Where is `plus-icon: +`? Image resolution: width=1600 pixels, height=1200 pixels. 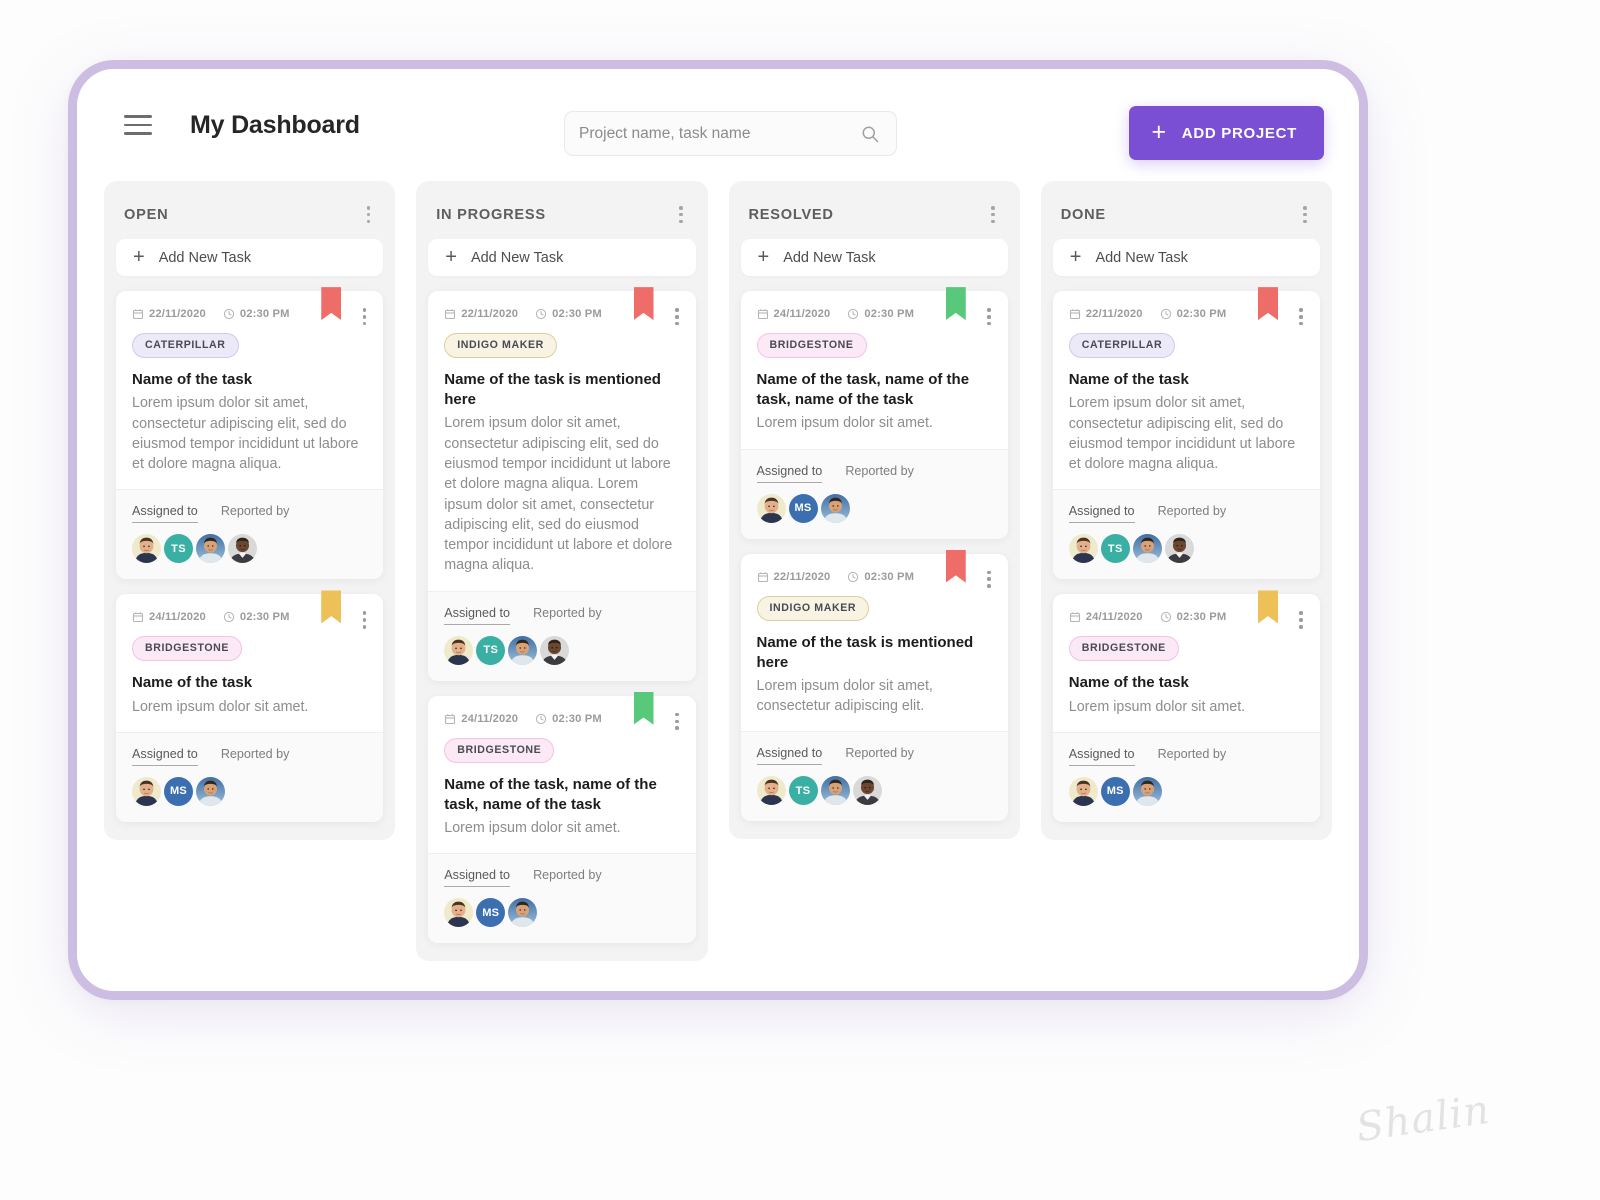
plus-icon: + is located at coordinates (139, 256).